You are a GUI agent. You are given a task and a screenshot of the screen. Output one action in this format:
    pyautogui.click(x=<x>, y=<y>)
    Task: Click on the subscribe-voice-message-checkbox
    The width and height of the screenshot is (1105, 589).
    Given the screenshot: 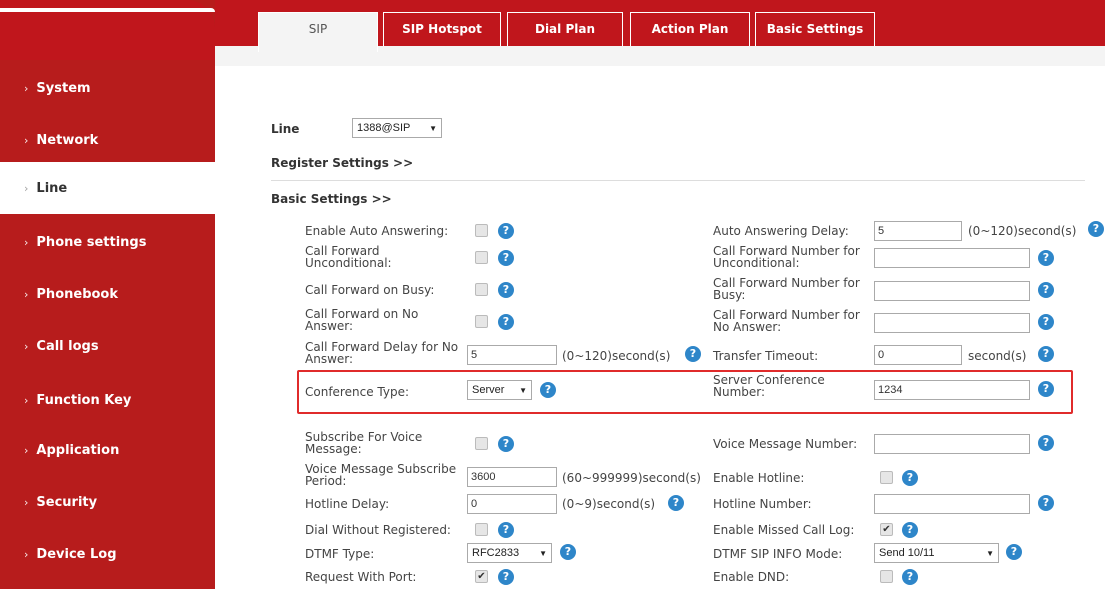 What is the action you would take?
    pyautogui.click(x=481, y=443)
    